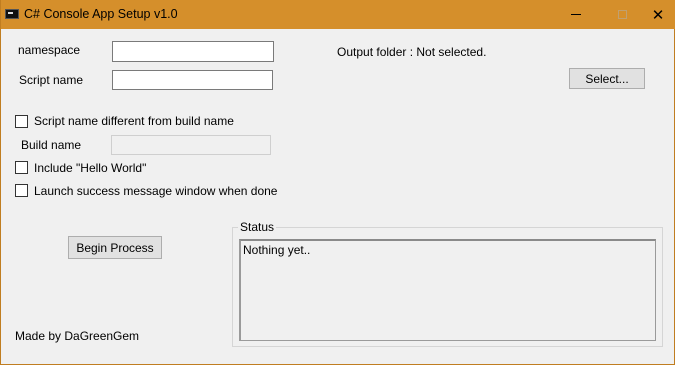  Describe the element at coordinates (115, 247) in the screenshot. I see `begin-process-button: Begin Process` at that location.